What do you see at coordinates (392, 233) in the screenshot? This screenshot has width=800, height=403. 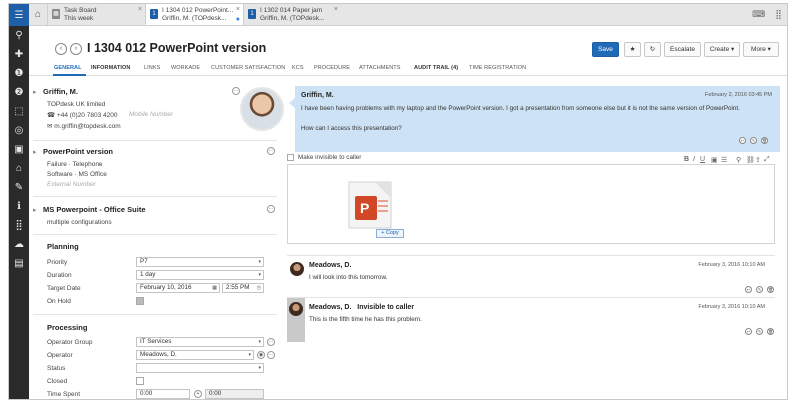 I see `copy-label: Copy` at bounding box center [392, 233].